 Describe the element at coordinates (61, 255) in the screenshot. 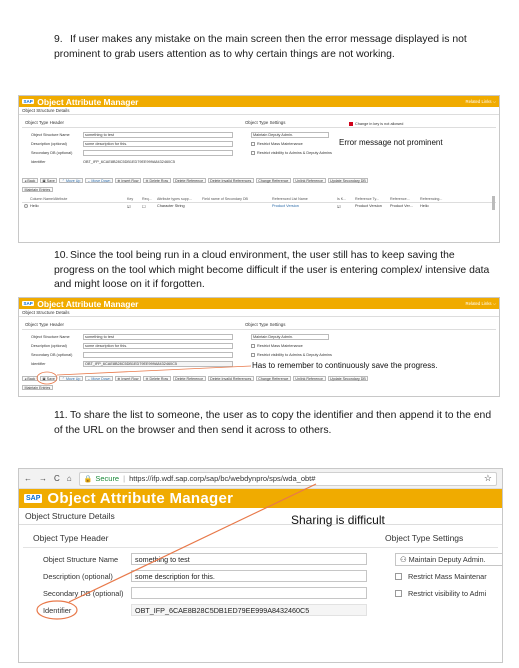

I see `paragraph-number: 10.` at that location.